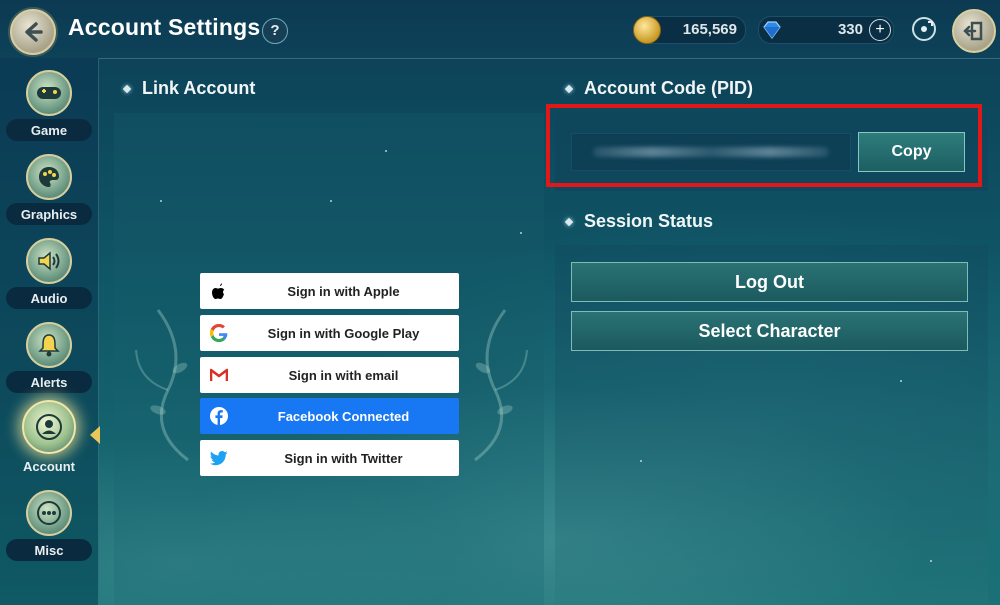 The image size is (1000, 605). Describe the element at coordinates (850, 29) in the screenshot. I see `gem-amount: 330` at that location.